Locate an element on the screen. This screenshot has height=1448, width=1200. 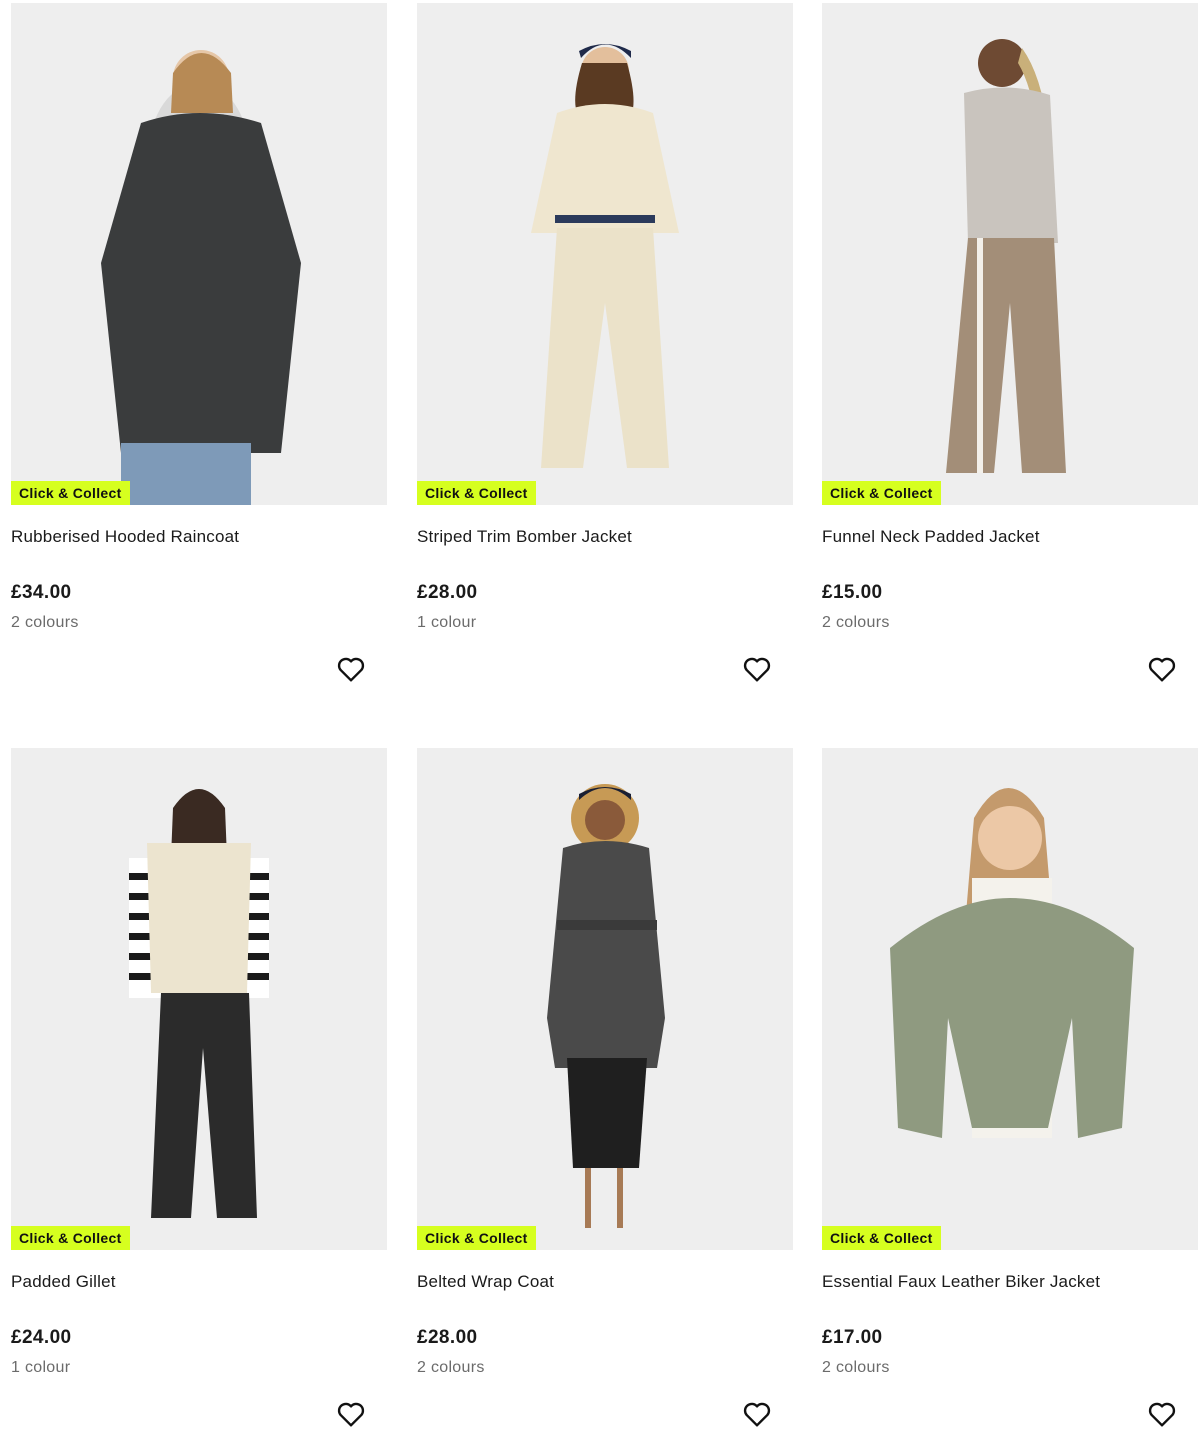
product-price: £17.00 is located at coordinates (852, 1337).